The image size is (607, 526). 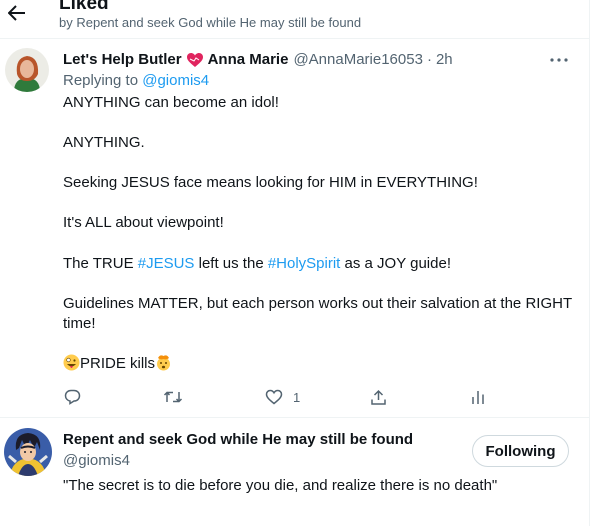 I want to click on heart-emoji-icon, so click(x=195, y=60).